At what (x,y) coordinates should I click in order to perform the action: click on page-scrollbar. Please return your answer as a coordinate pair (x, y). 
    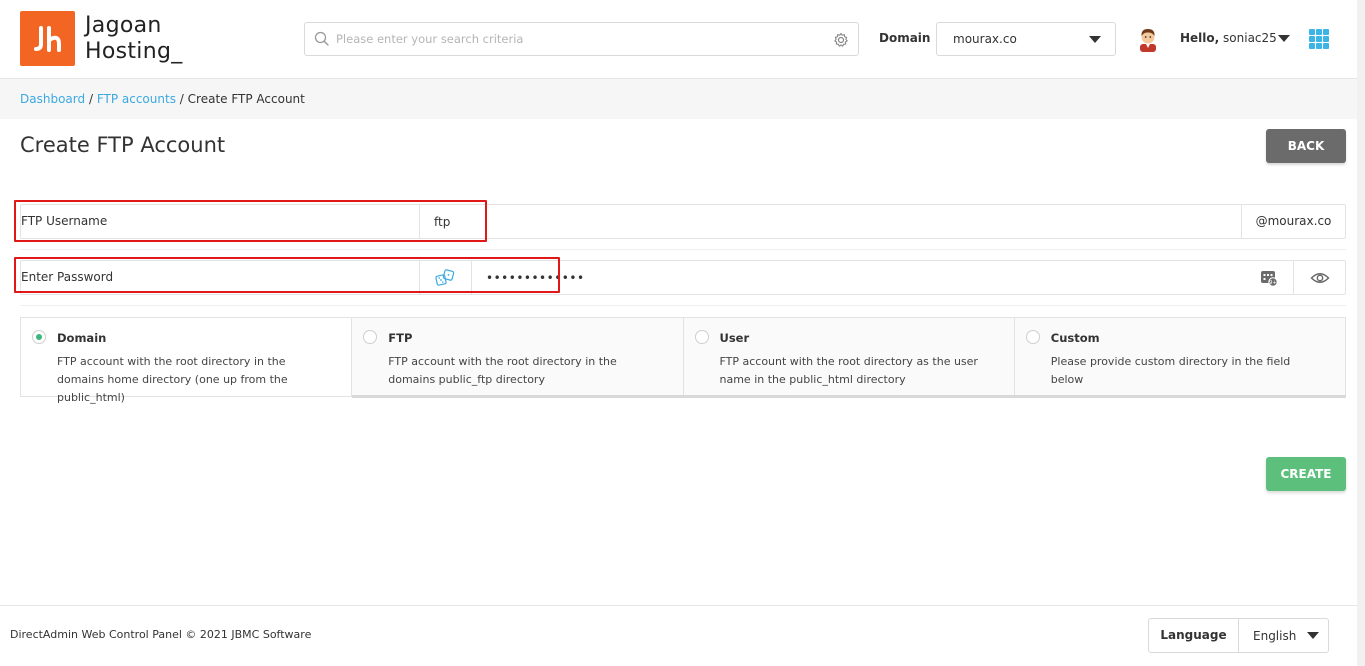
    Looking at the image, I should click on (1361, 333).